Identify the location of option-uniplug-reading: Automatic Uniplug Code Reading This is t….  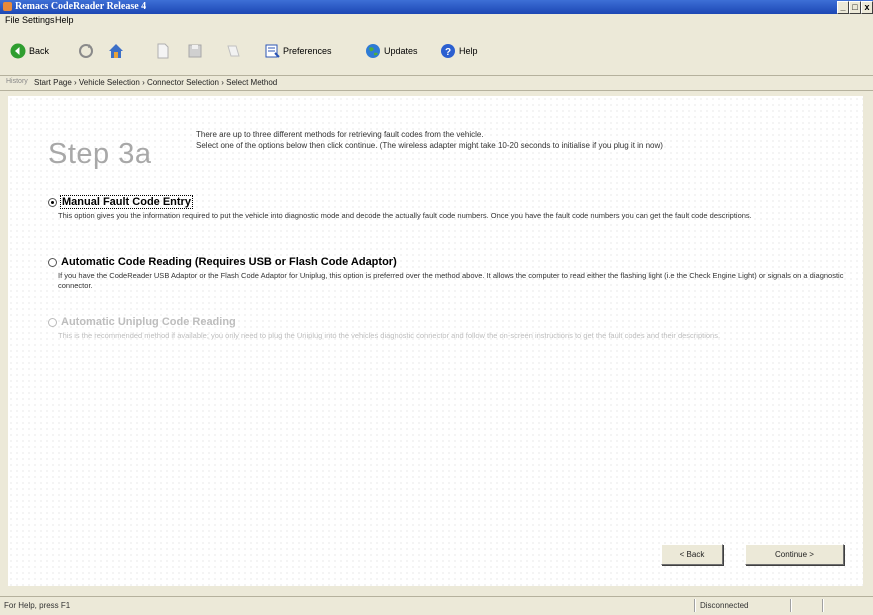
(448, 328).